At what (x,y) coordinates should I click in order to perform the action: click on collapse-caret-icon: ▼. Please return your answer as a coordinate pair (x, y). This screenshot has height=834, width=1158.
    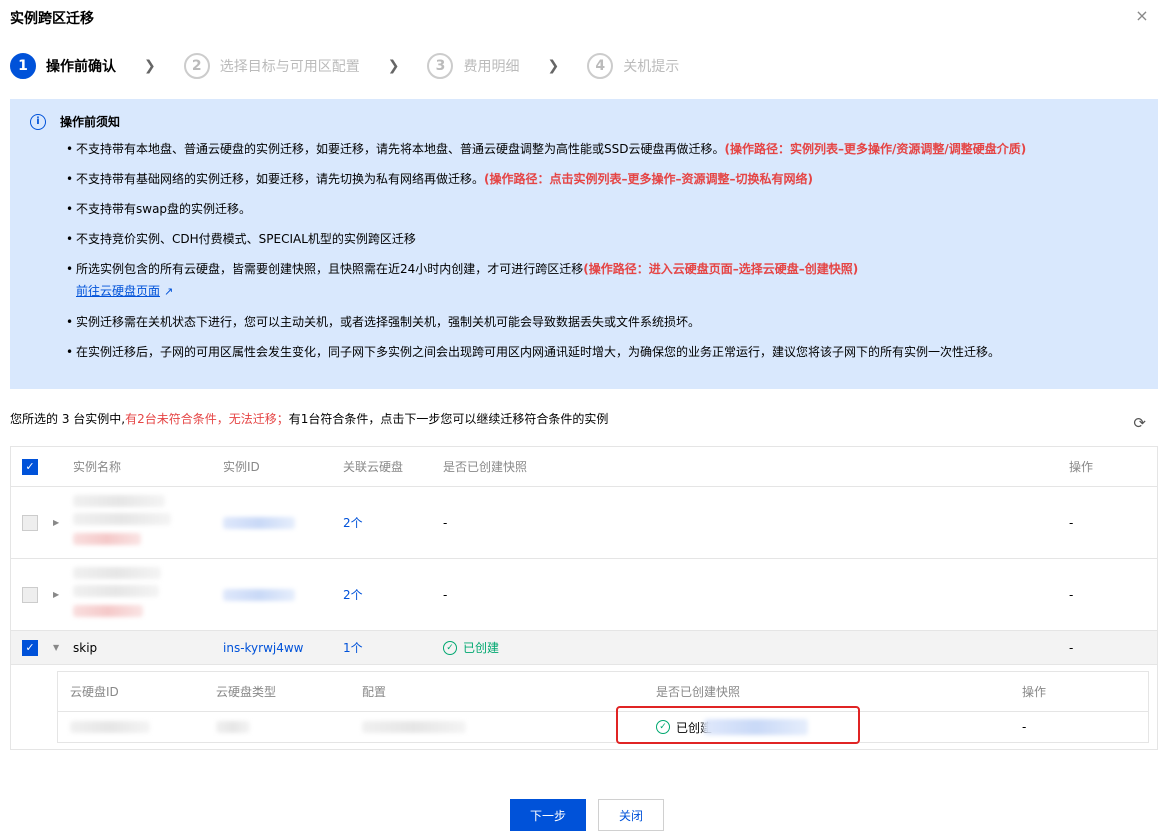
    Looking at the image, I should click on (56, 647).